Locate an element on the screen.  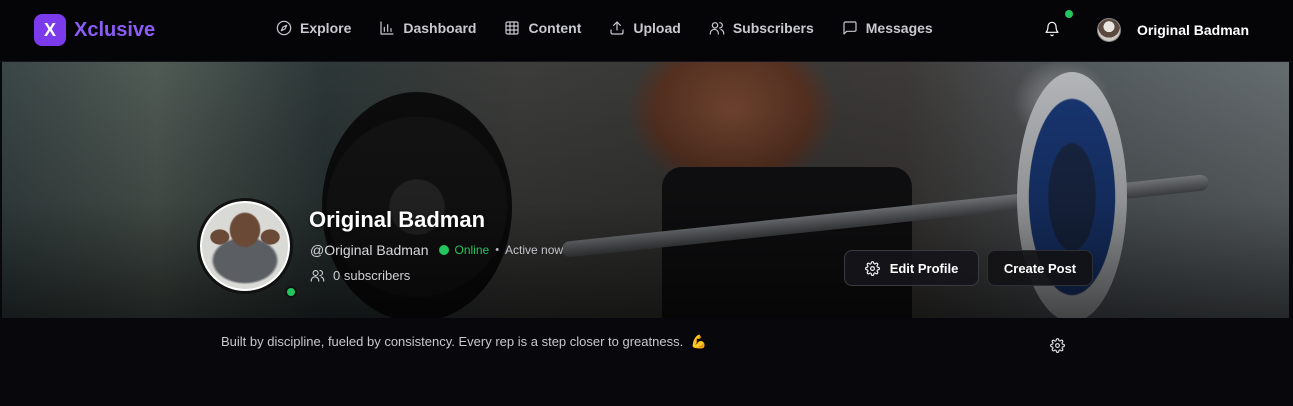
nav-messages: Messages is located at coordinates (887, 28).